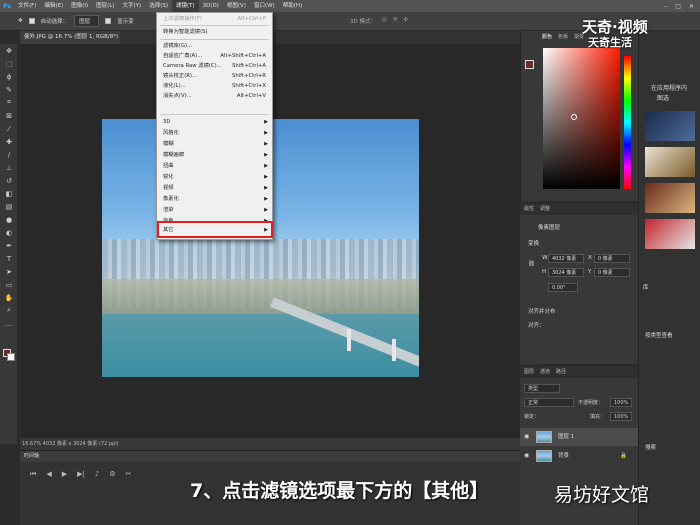 The width and height of the screenshot is (700, 525). What do you see at coordinates (627, 122) in the screenshot?
I see `hue-slider` at bounding box center [627, 122].